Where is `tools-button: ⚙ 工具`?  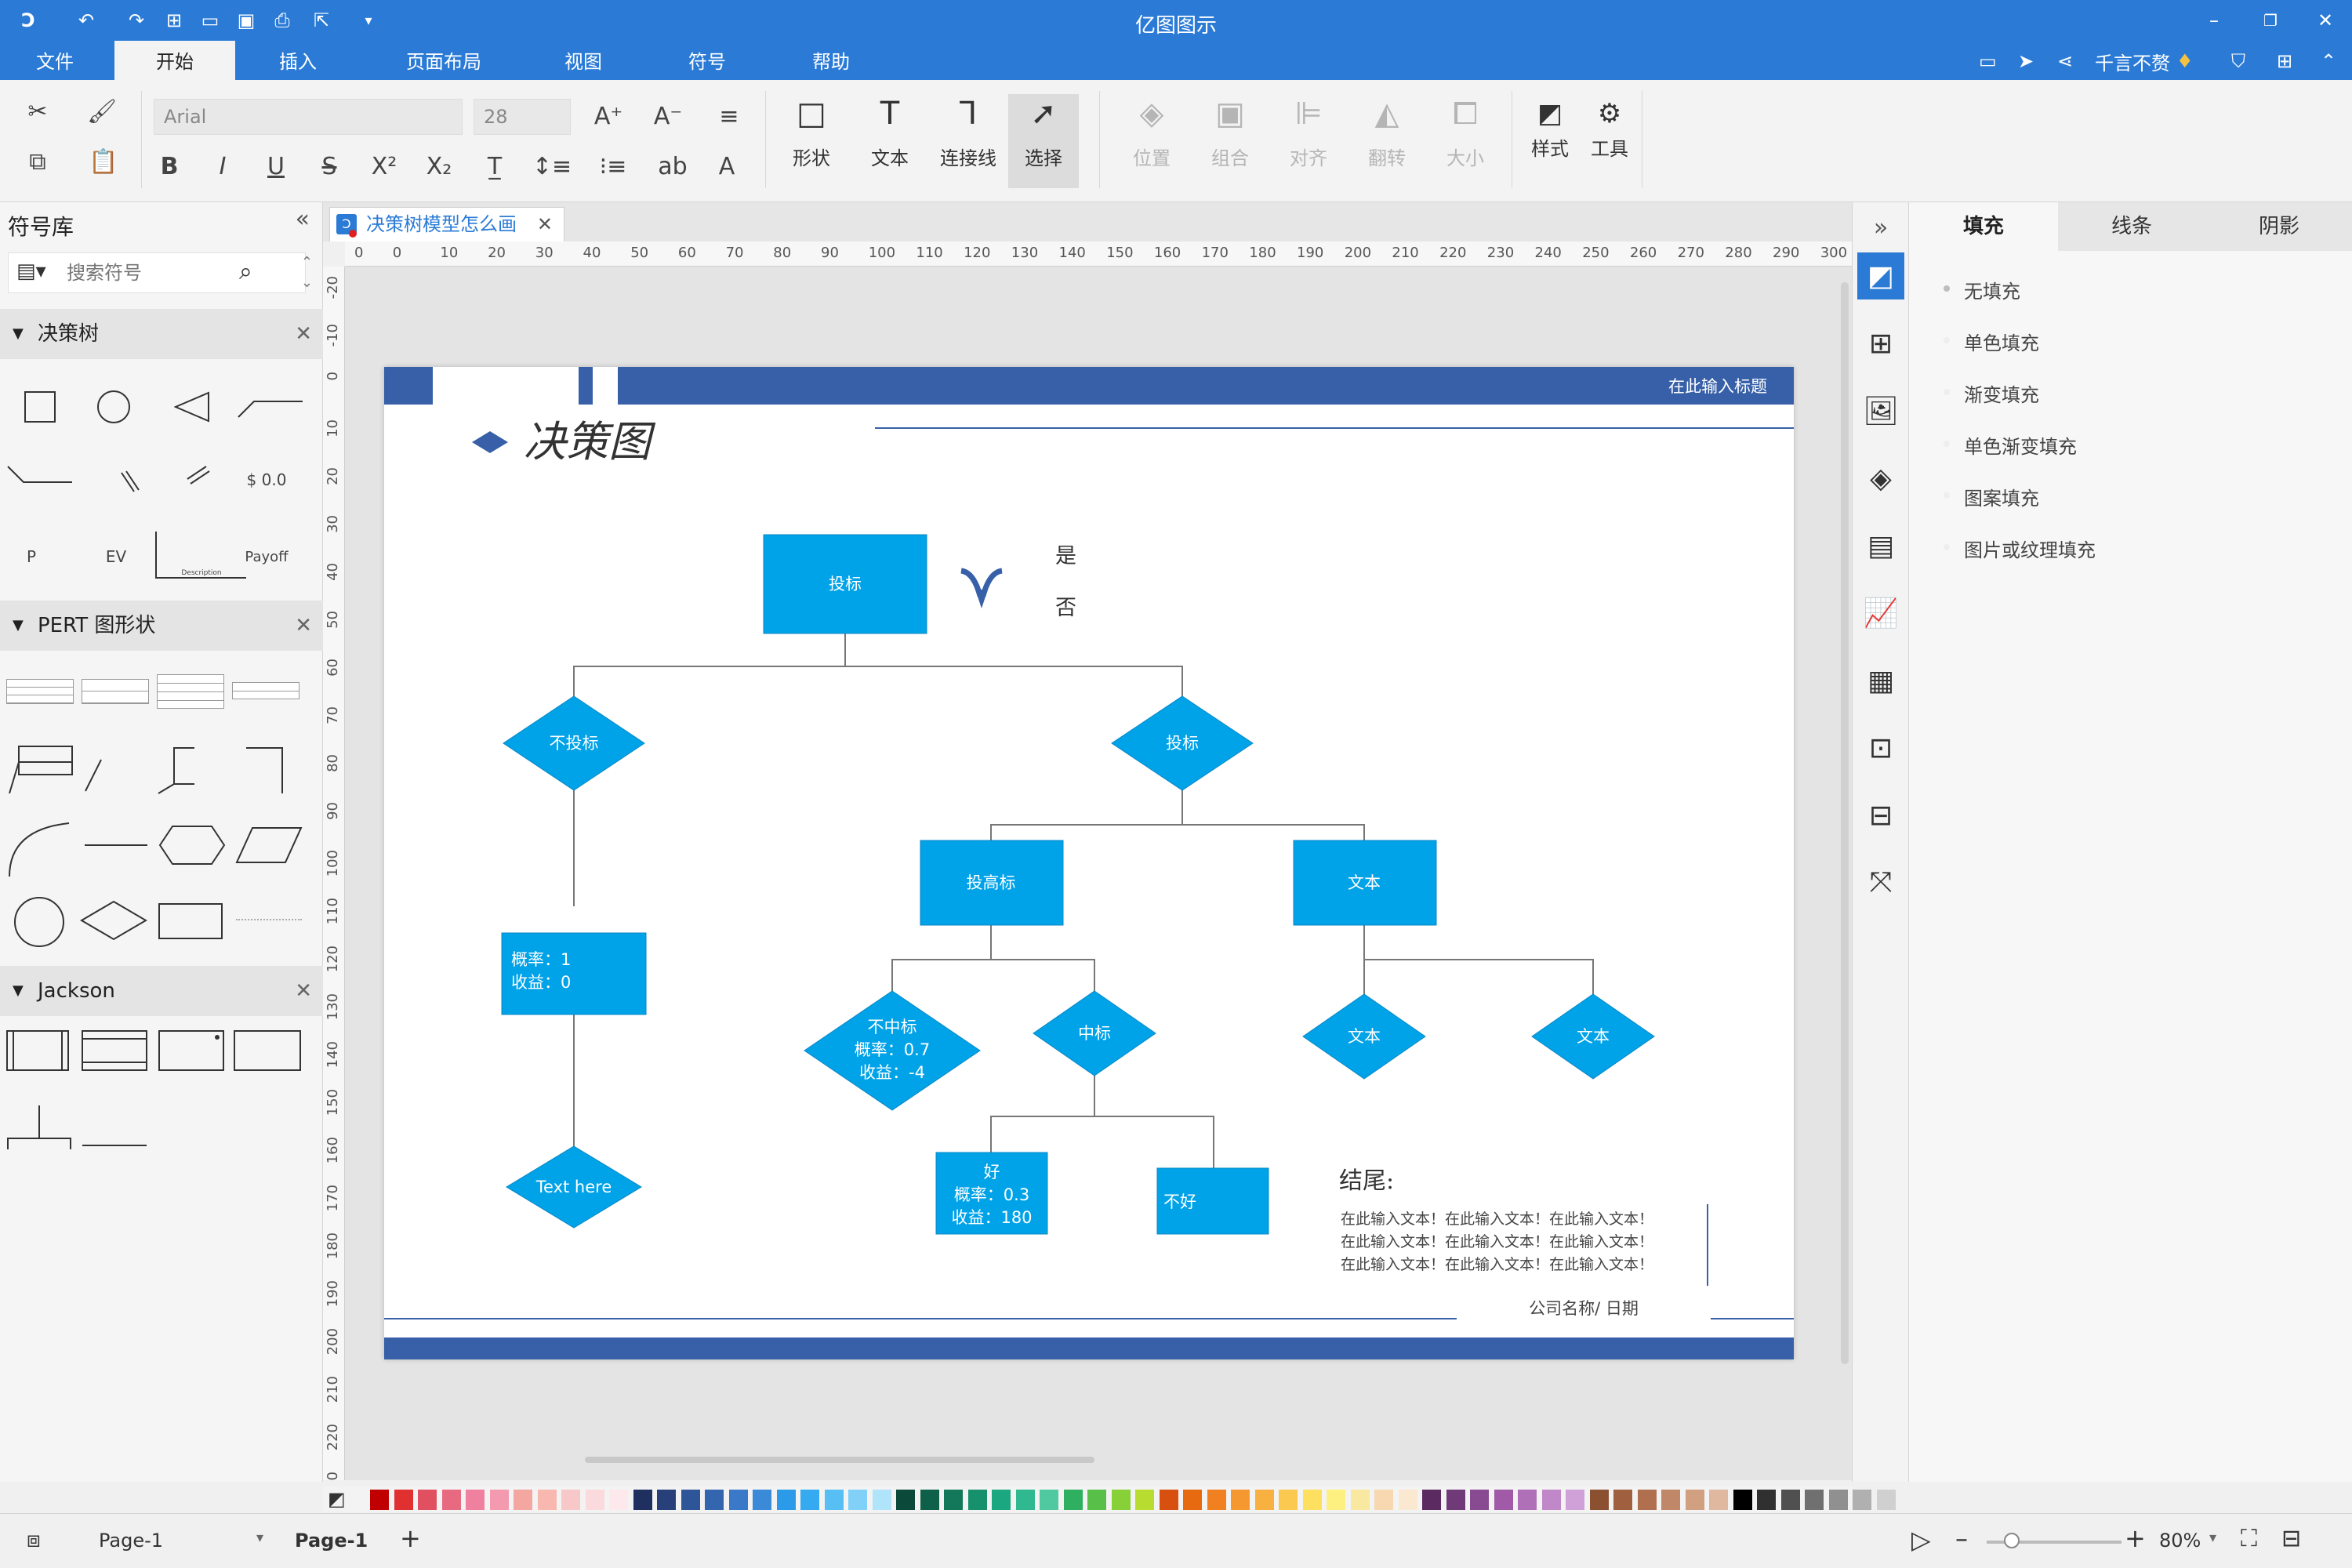
tools-button: ⚙ 工具 is located at coordinates (1609, 141).